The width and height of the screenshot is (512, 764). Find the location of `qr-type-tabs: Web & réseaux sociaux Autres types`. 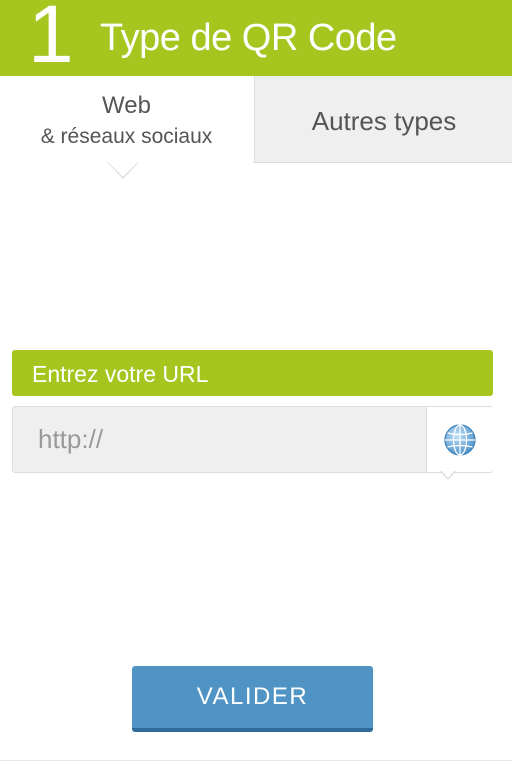

qr-type-tabs: Web & réseaux sociaux Autres types is located at coordinates (256, 127).